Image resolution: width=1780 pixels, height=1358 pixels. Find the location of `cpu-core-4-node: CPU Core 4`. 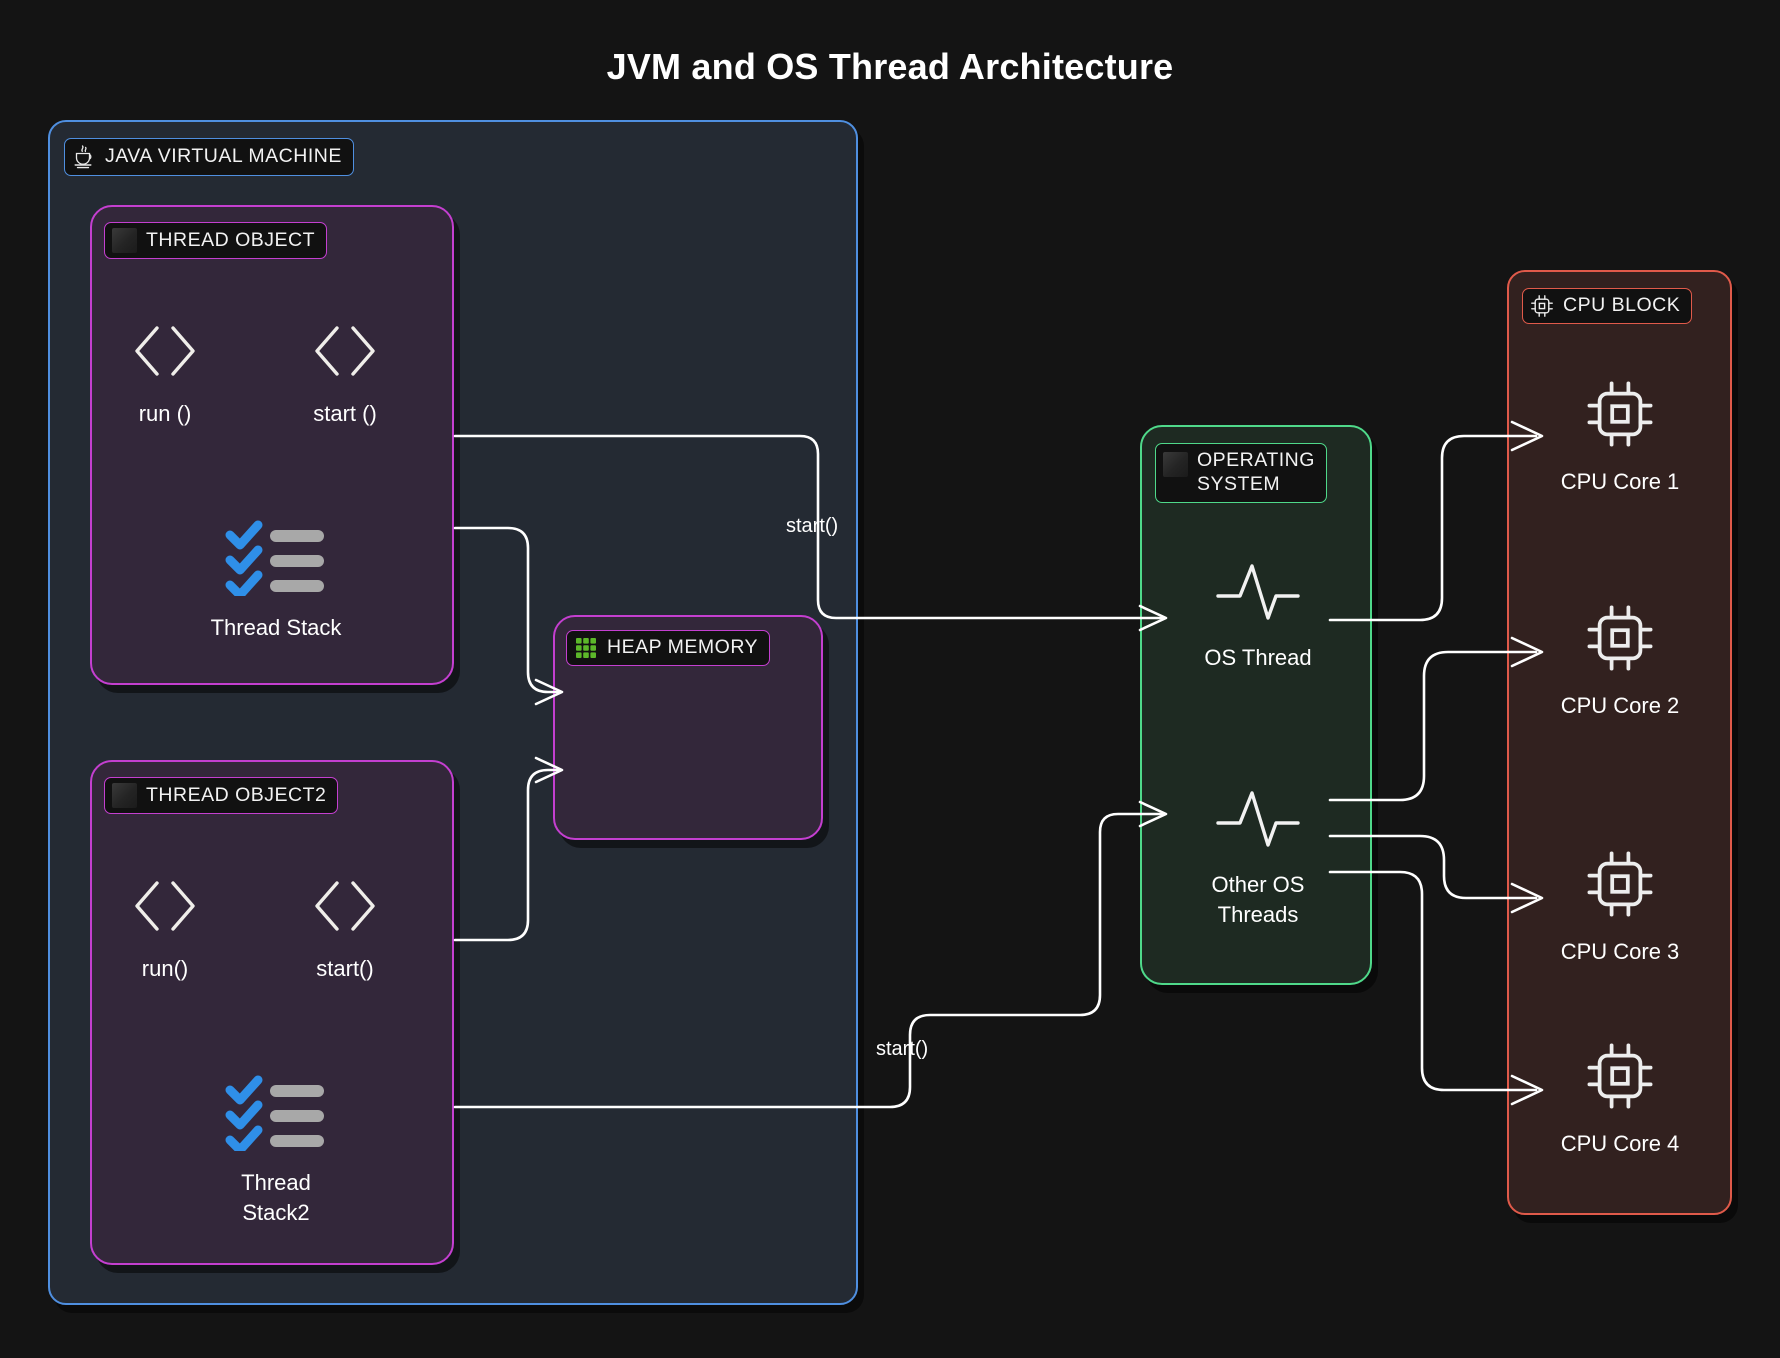

cpu-core-4-node: CPU Core 4 is located at coordinates (1620, 1099).